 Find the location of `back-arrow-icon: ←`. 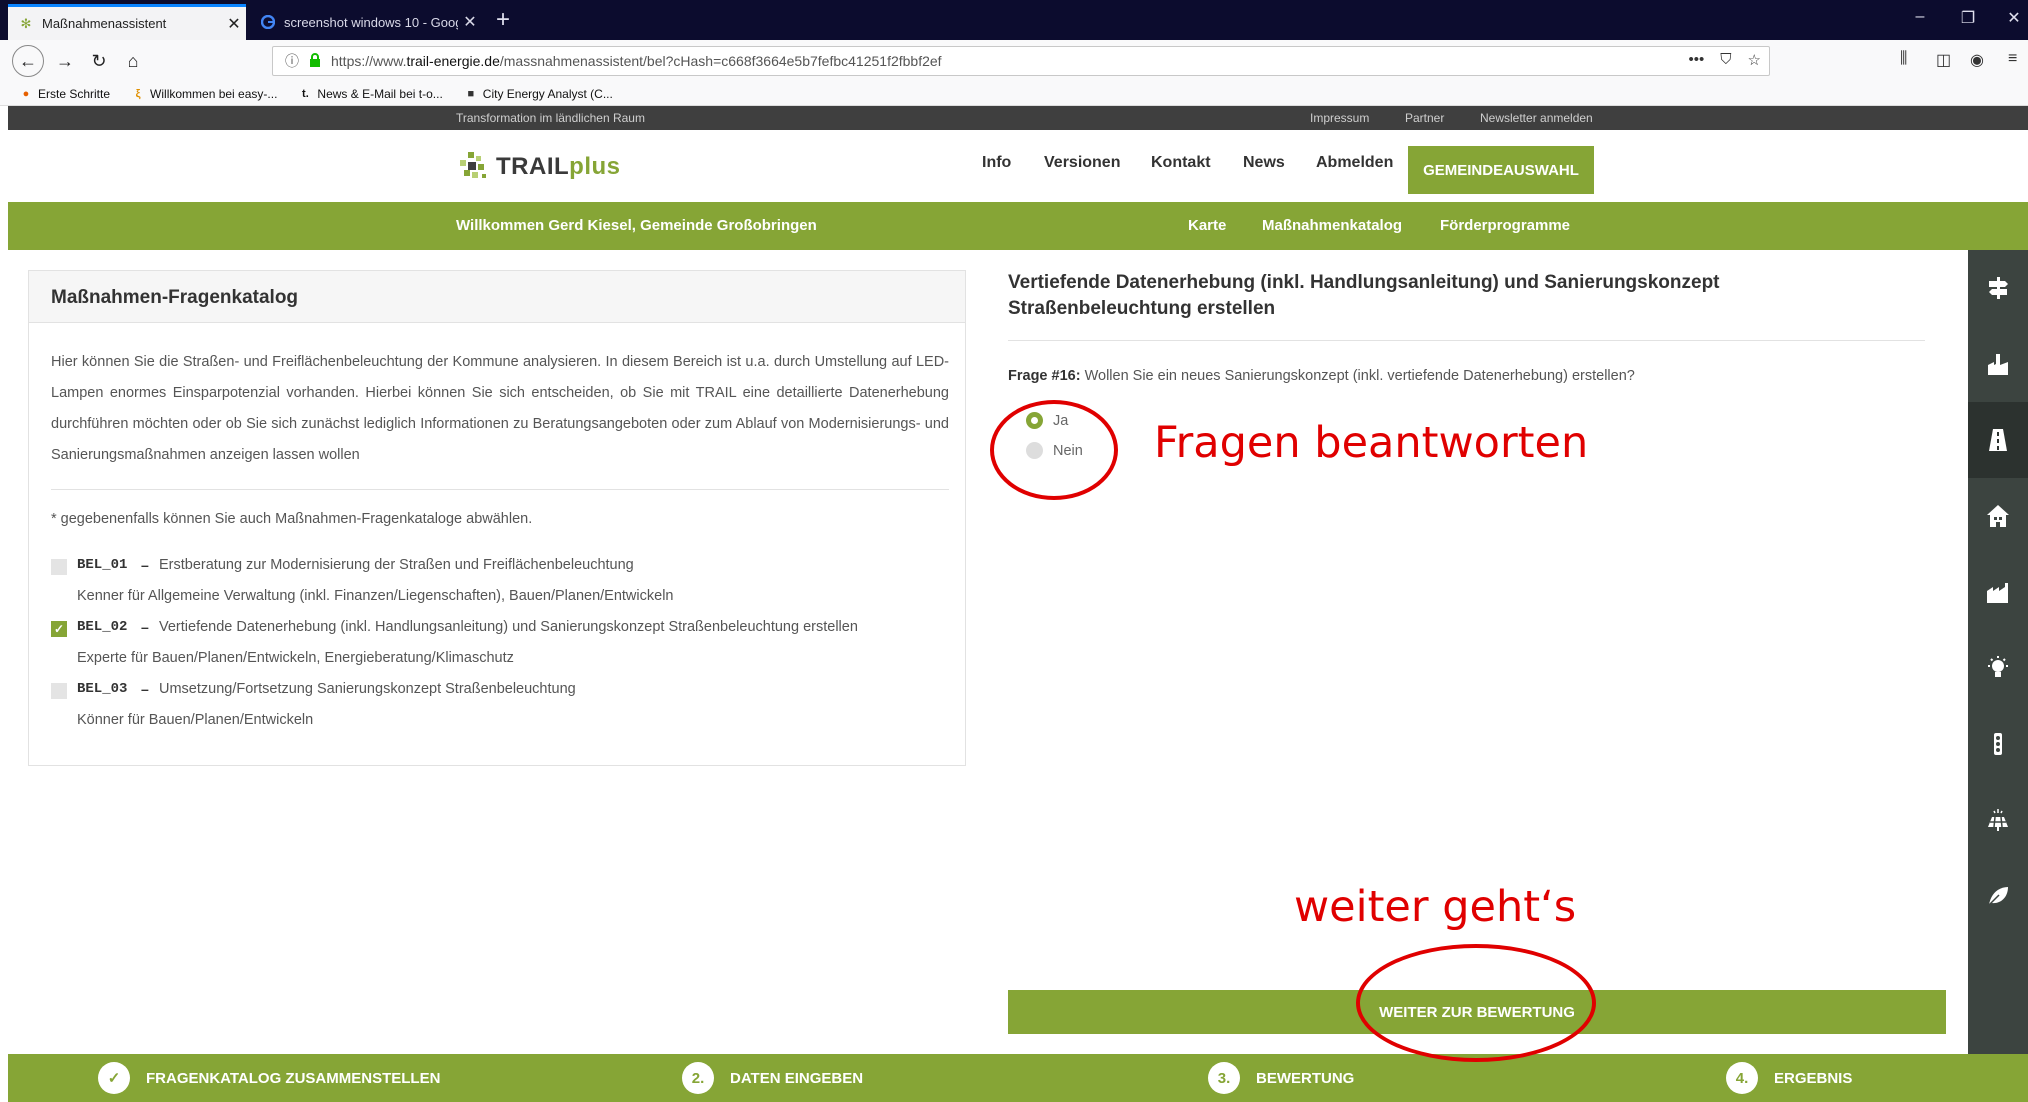

back-arrow-icon: ← is located at coordinates (28, 61).